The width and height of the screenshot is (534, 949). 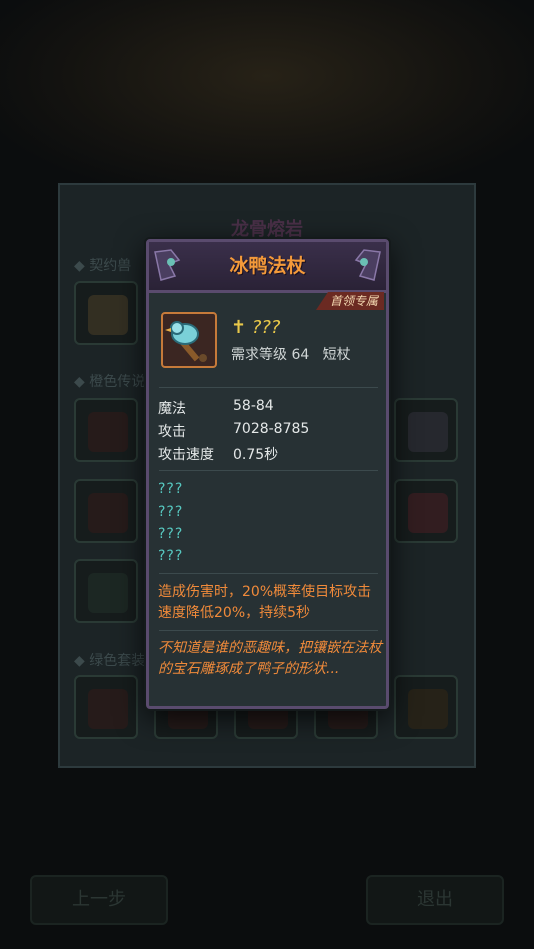 I want to click on item-icon-frame, so click(x=189, y=340).